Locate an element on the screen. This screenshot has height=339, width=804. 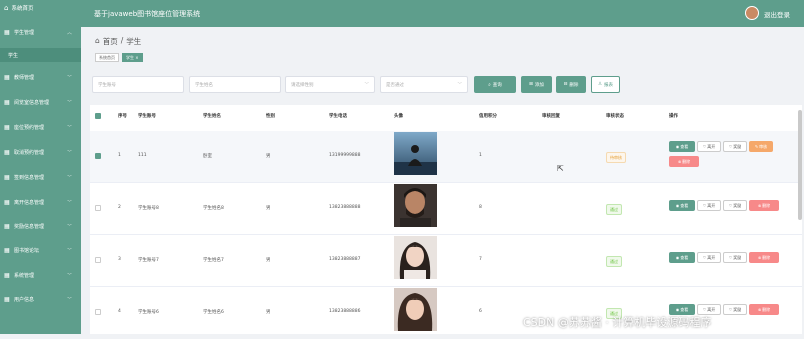
cell-phone: 13823888887 is located at coordinates (345, 259).